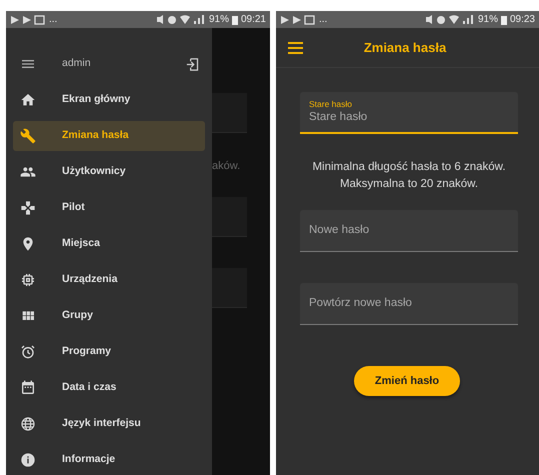  Describe the element at coordinates (28, 136) in the screenshot. I see `wrench-icon` at that location.